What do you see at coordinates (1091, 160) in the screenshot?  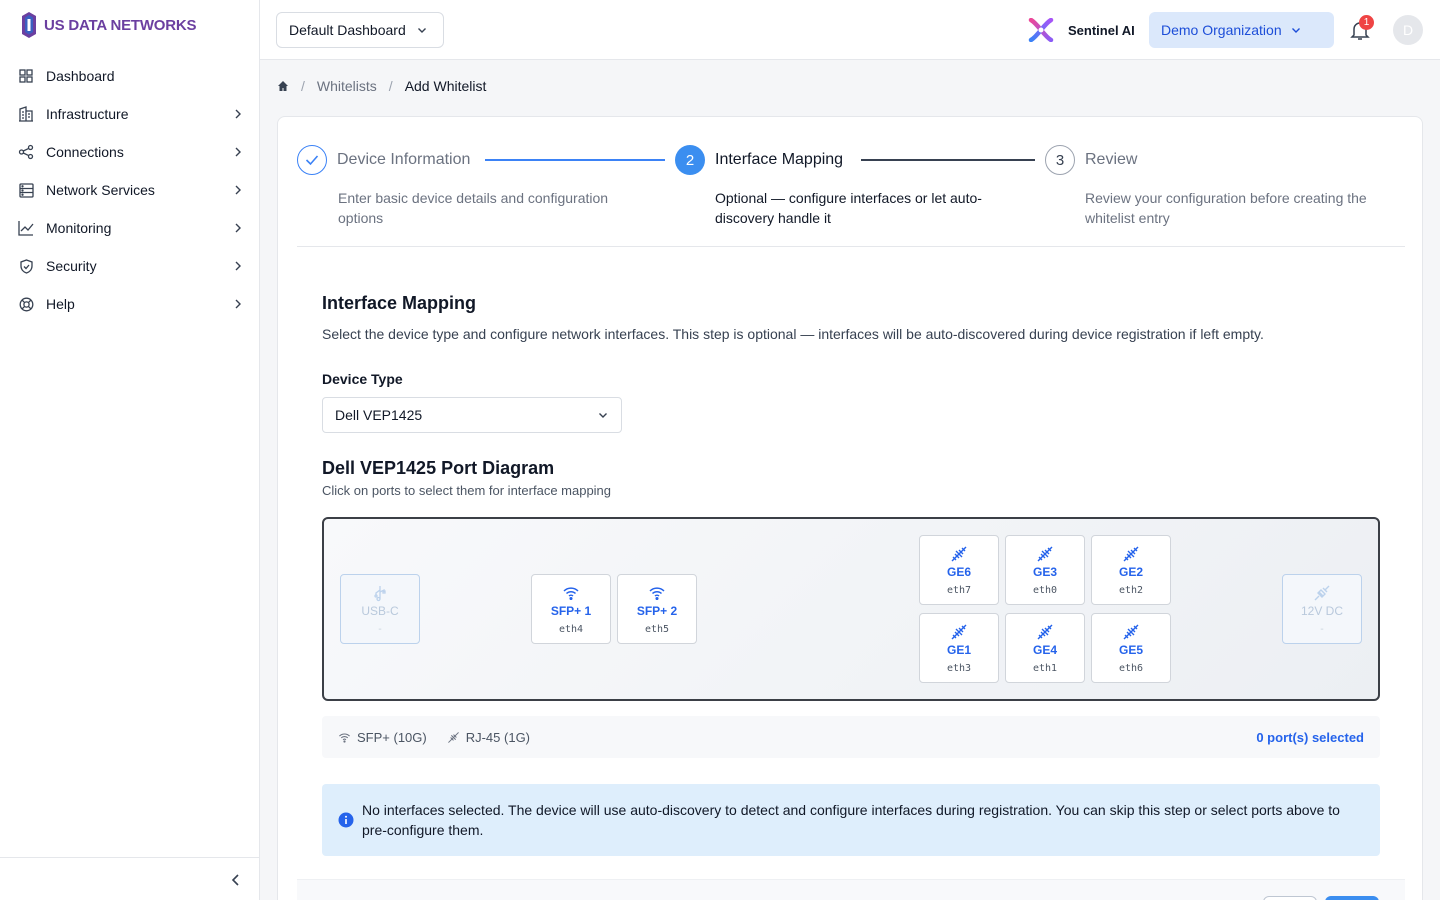 I see `step-review: 3 Review` at bounding box center [1091, 160].